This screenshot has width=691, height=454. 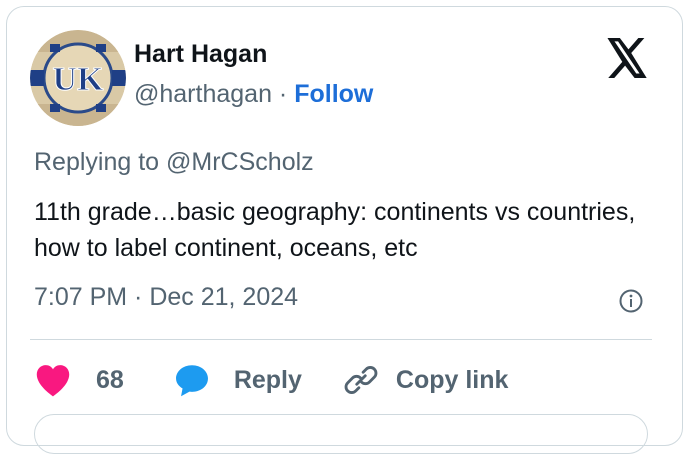 What do you see at coordinates (361, 380) in the screenshot?
I see `link-icon` at bounding box center [361, 380].